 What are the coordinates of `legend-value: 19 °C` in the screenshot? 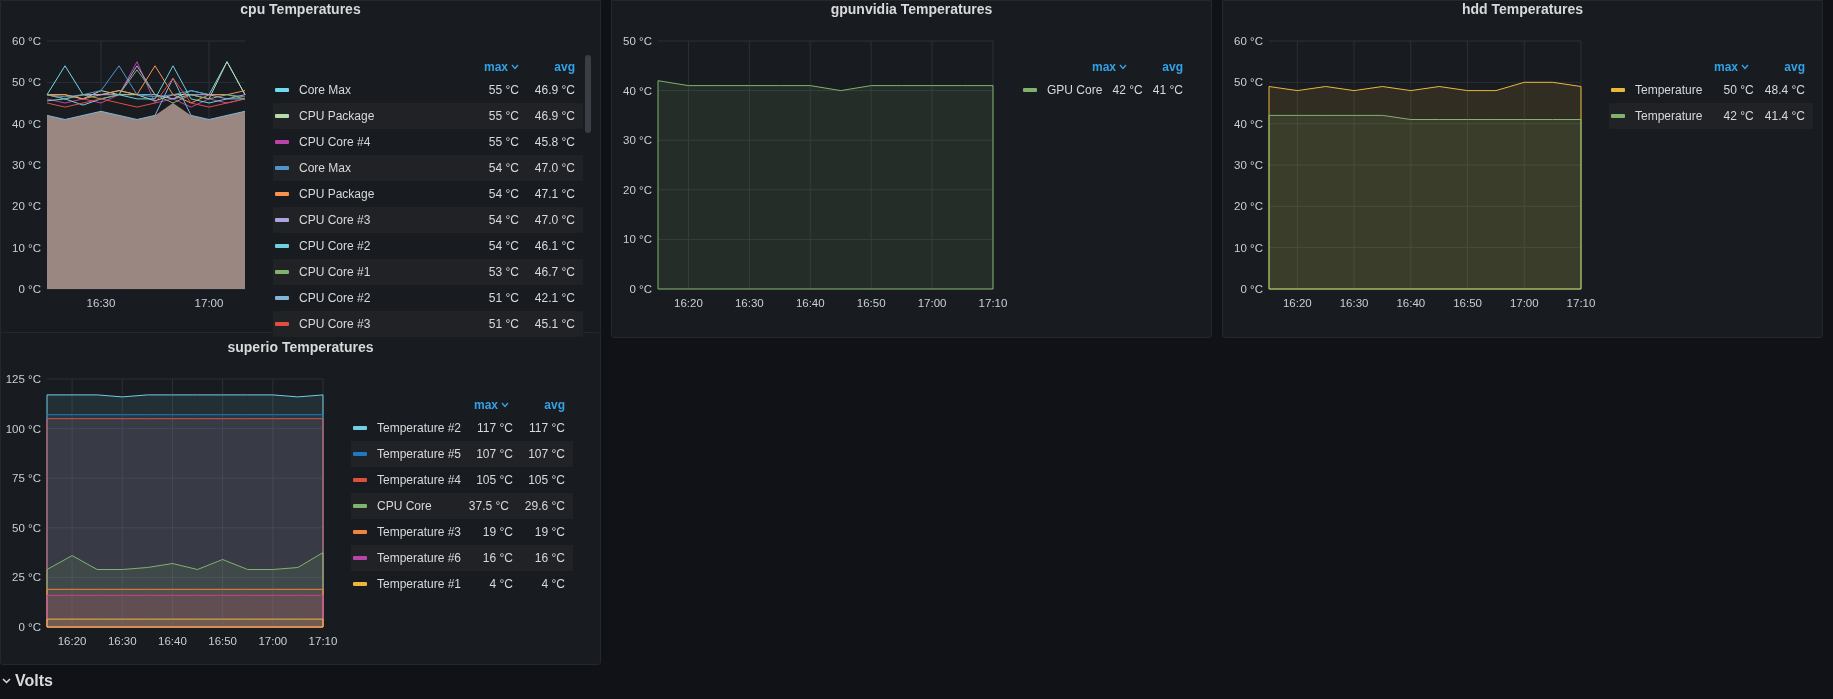 It's located at (549, 532).